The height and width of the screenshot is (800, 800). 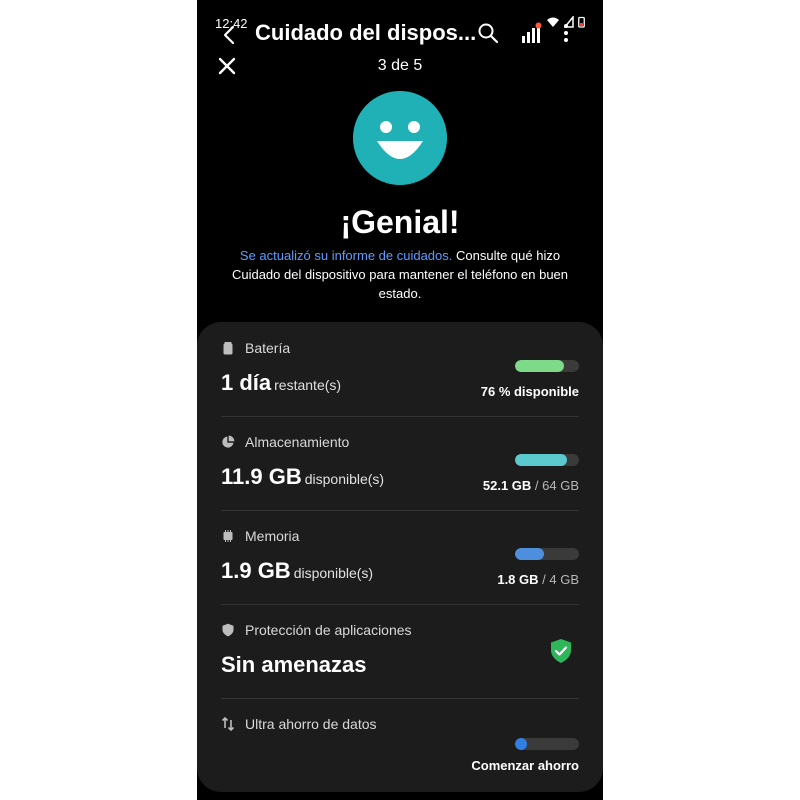 What do you see at coordinates (228, 724) in the screenshot?
I see `data-saver-icon` at bounding box center [228, 724].